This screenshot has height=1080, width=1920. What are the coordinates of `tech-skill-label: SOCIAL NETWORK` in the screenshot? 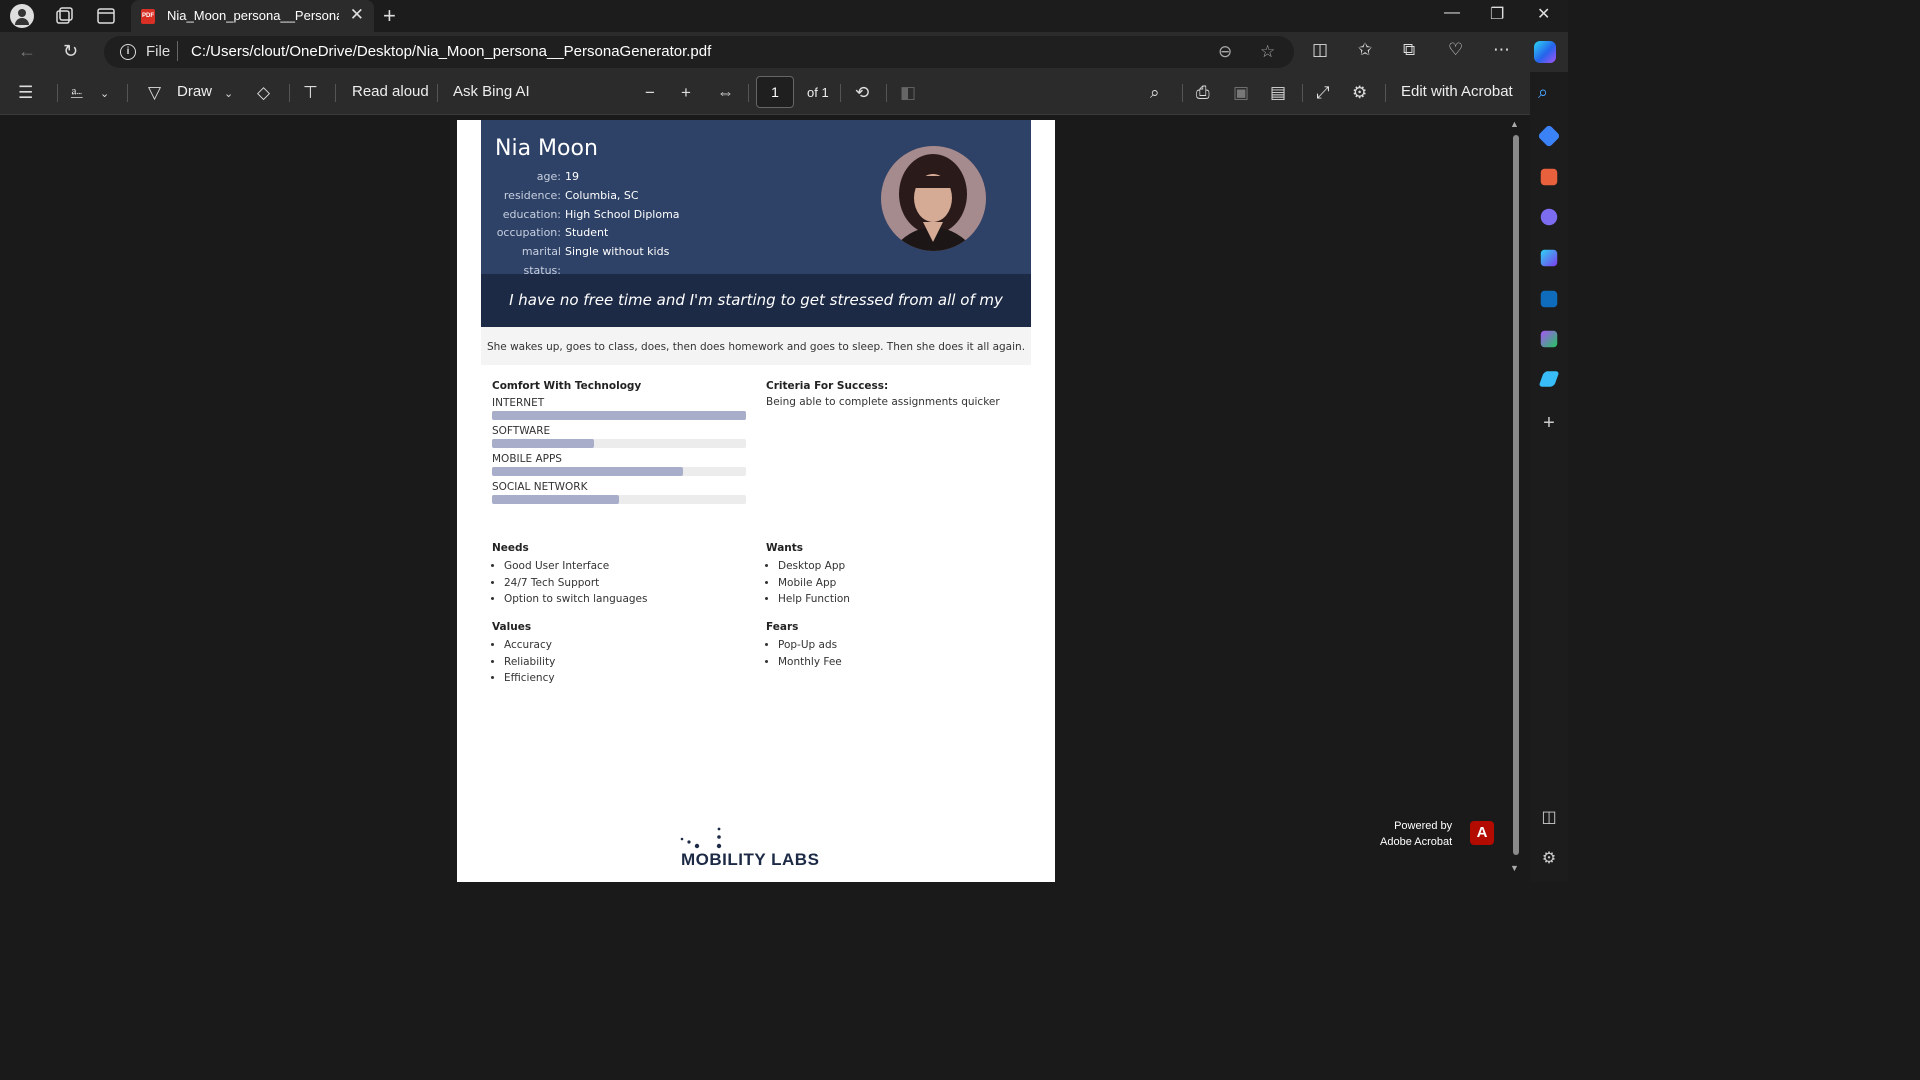 It's located at (540, 487).